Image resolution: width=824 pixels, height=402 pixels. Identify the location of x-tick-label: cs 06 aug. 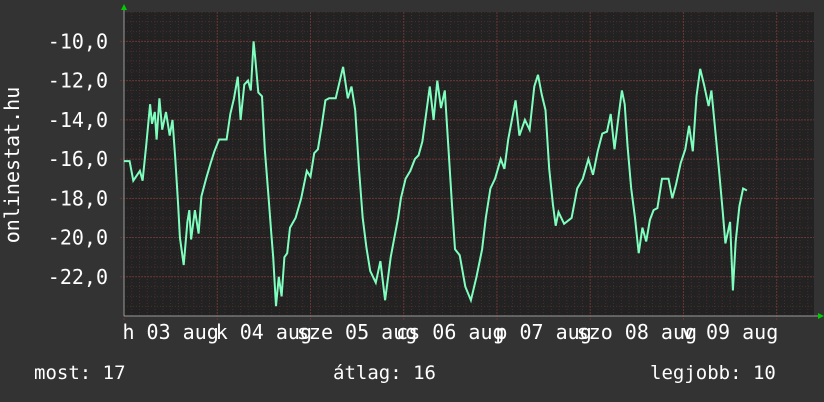
(450, 332).